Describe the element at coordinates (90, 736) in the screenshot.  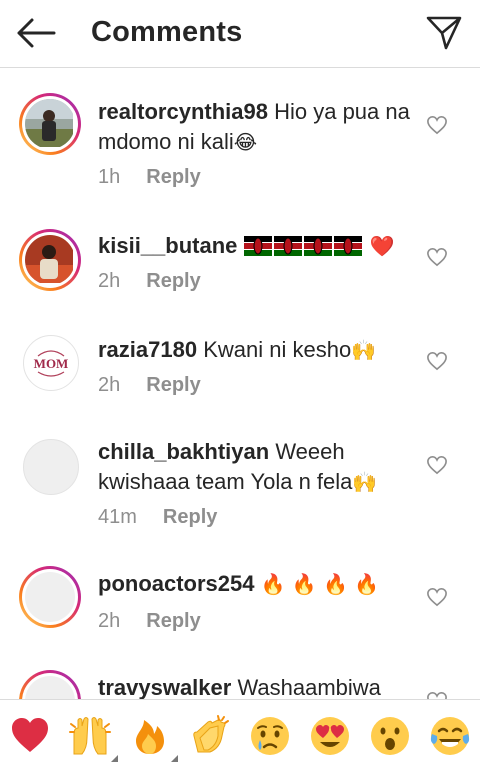
I see `raising-hands-icon` at that location.